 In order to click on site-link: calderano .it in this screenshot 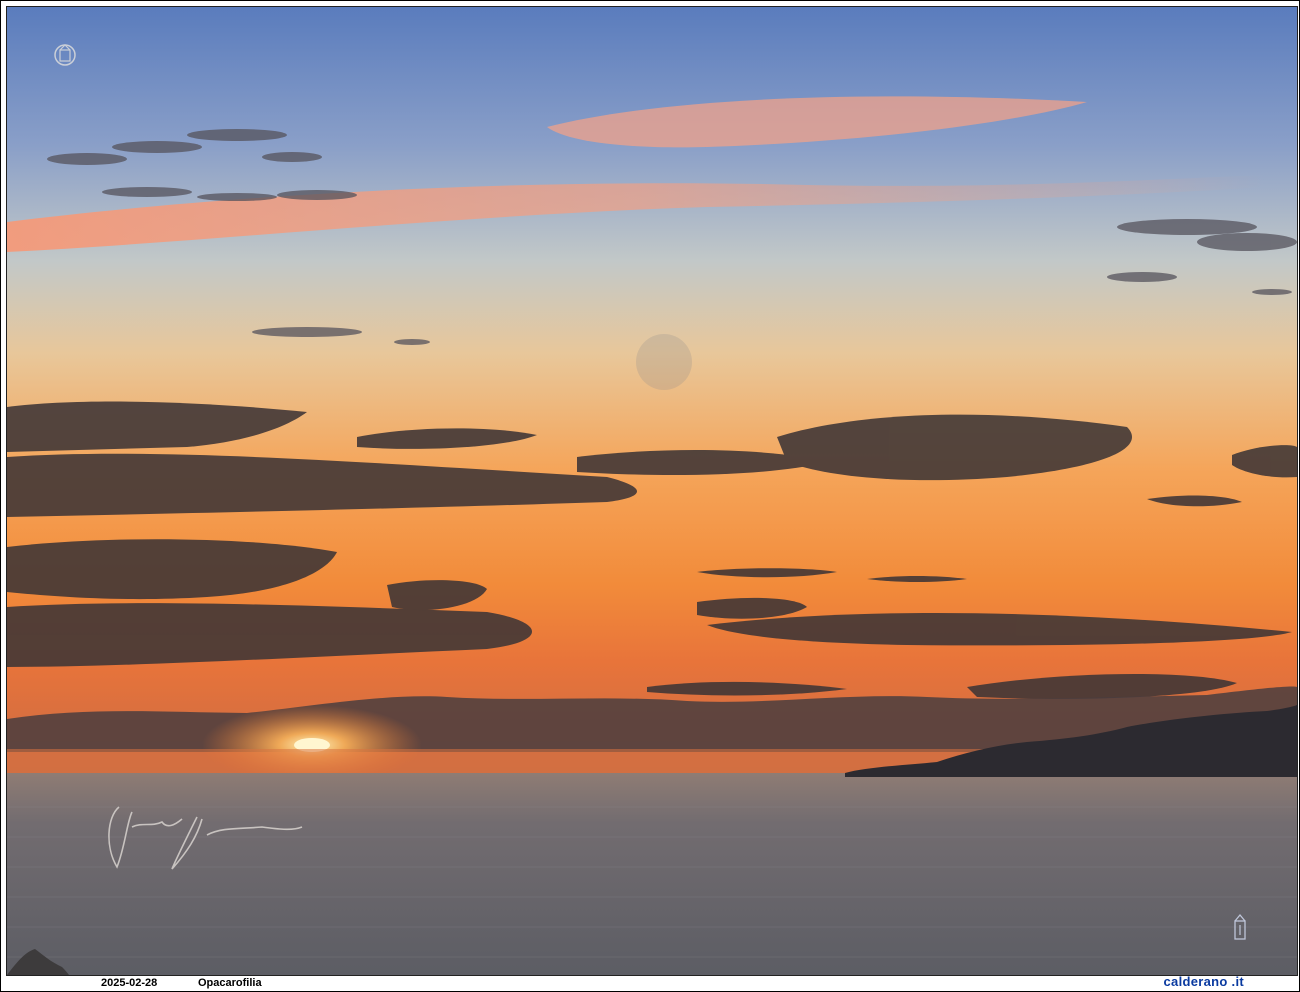, I will do `click(1204, 982)`.